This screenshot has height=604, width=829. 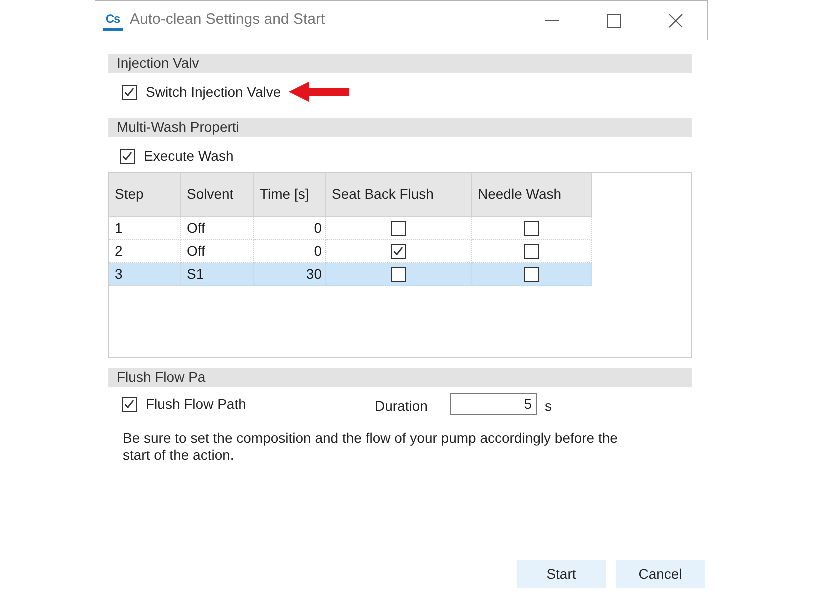 What do you see at coordinates (217, 195) in the screenshot?
I see `column-header: Solvent` at bounding box center [217, 195].